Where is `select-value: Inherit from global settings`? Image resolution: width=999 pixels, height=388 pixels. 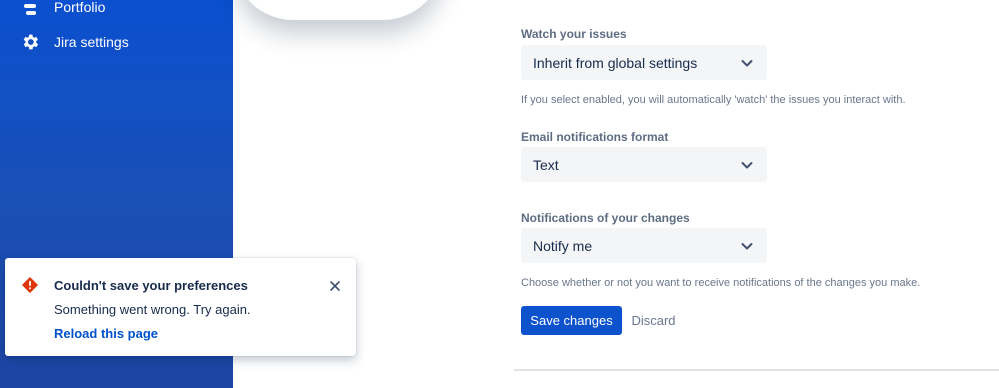 select-value: Inherit from global settings is located at coordinates (615, 62).